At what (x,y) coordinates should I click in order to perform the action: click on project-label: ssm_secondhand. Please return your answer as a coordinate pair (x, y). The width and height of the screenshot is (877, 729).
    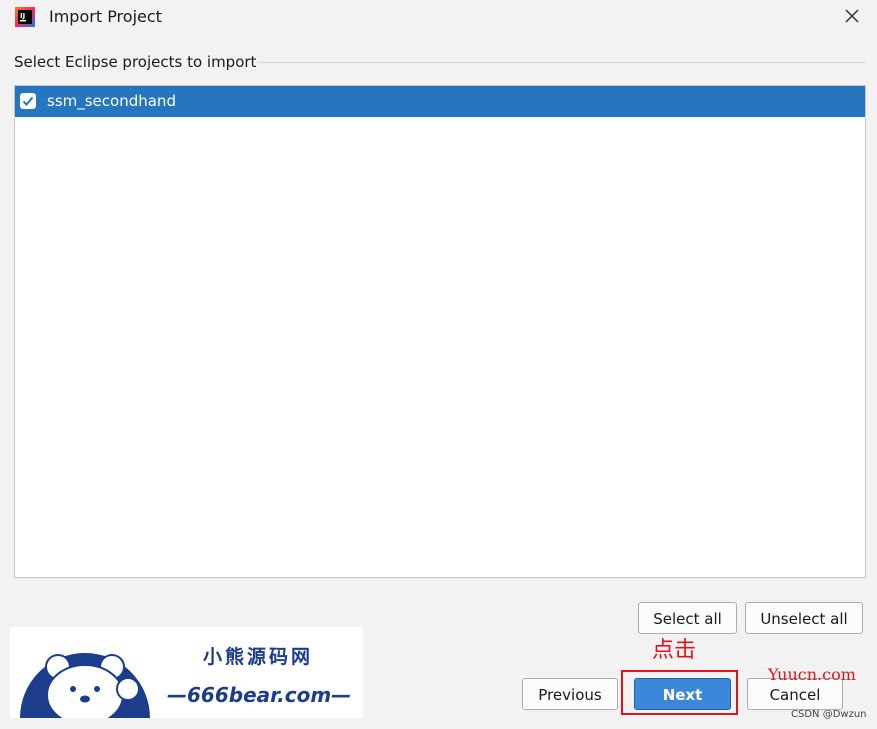
    Looking at the image, I should click on (111, 101).